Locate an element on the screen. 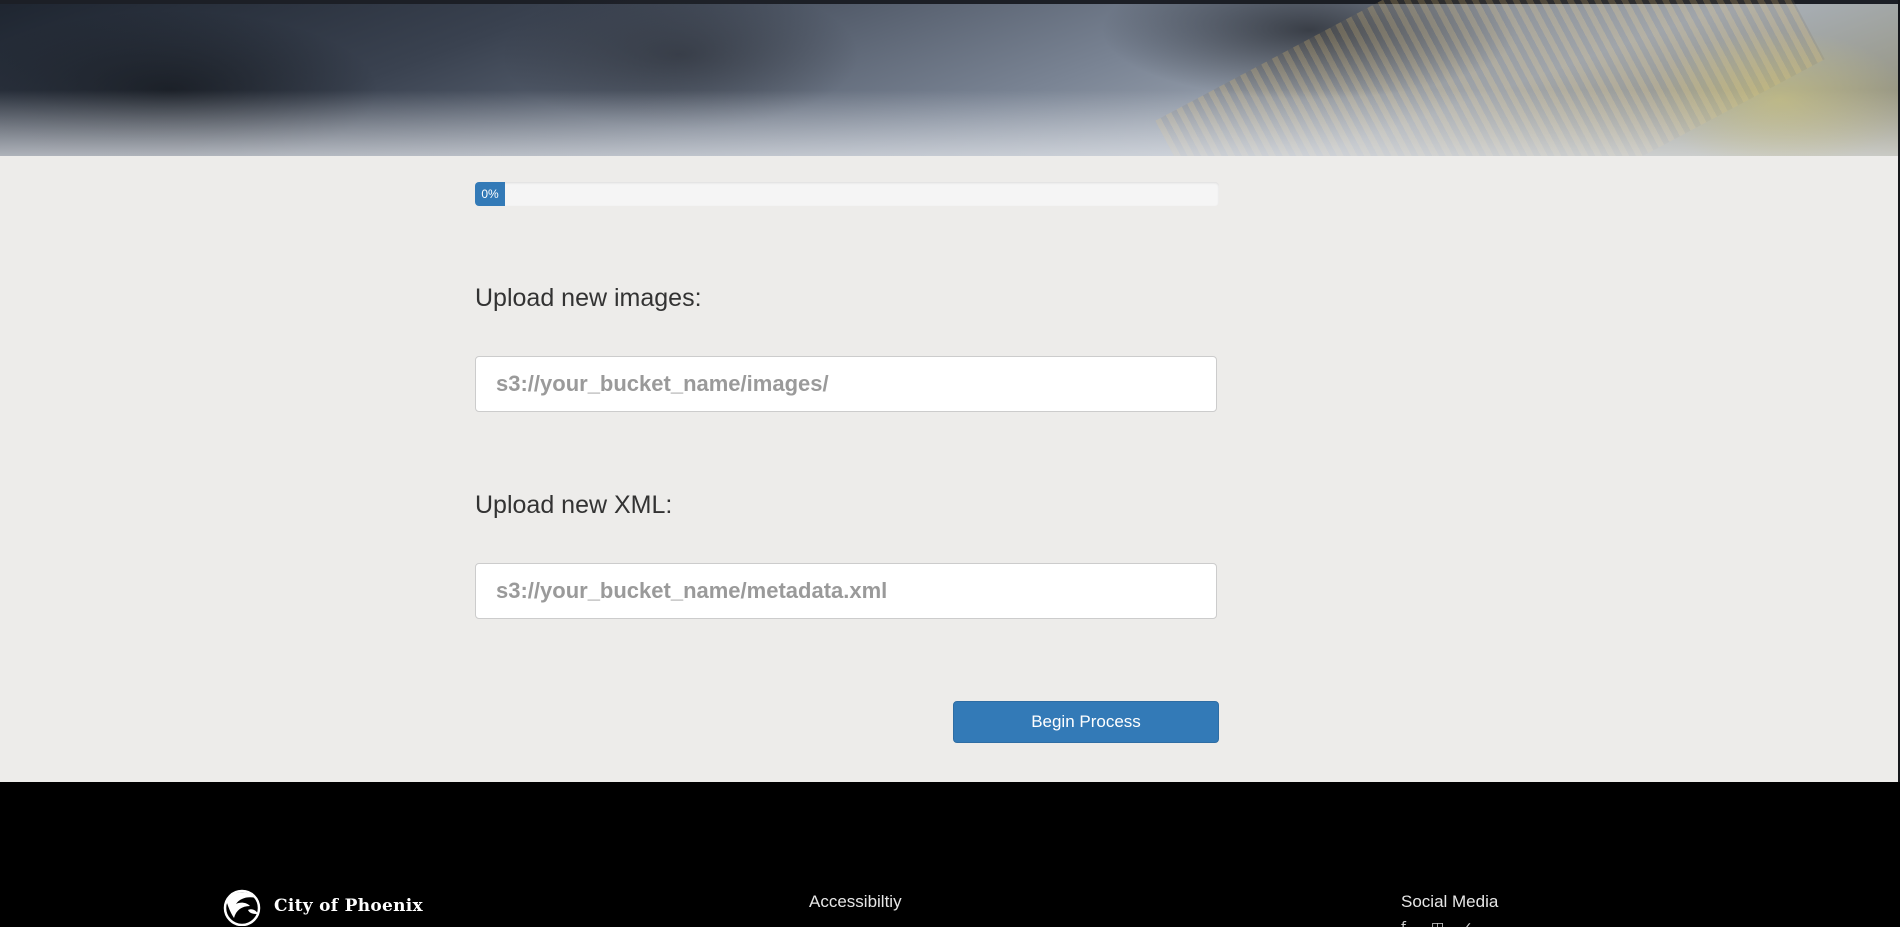  progress-bar-fill: 0% is located at coordinates (490, 194).